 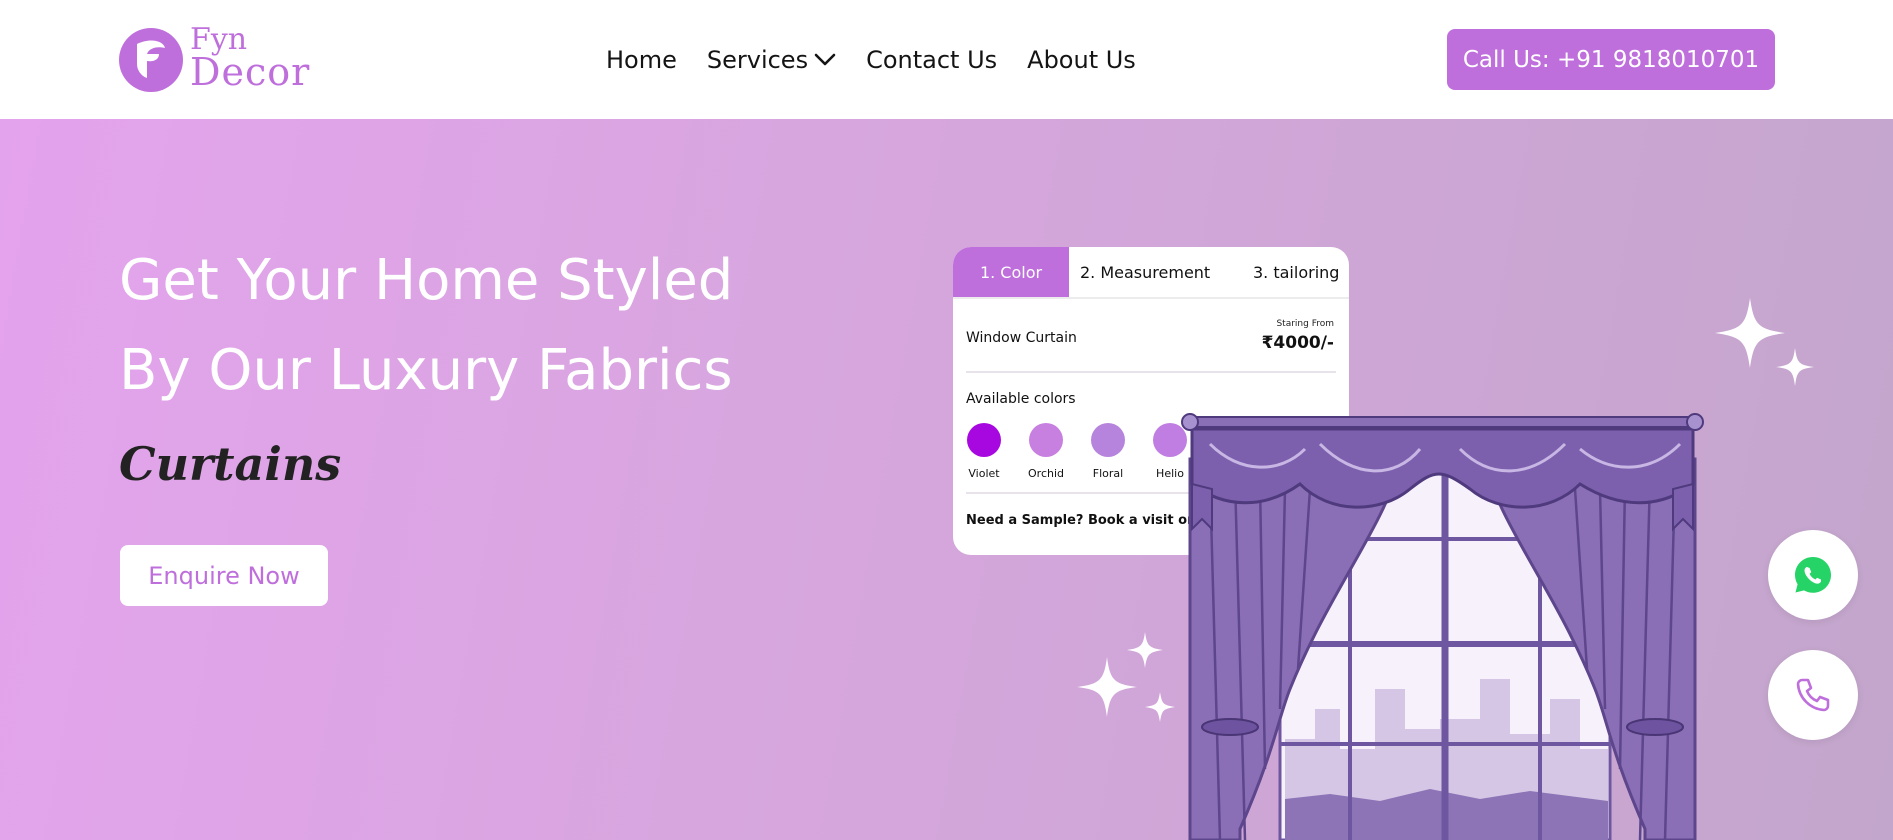 What do you see at coordinates (1151, 372) in the screenshot?
I see `divider` at bounding box center [1151, 372].